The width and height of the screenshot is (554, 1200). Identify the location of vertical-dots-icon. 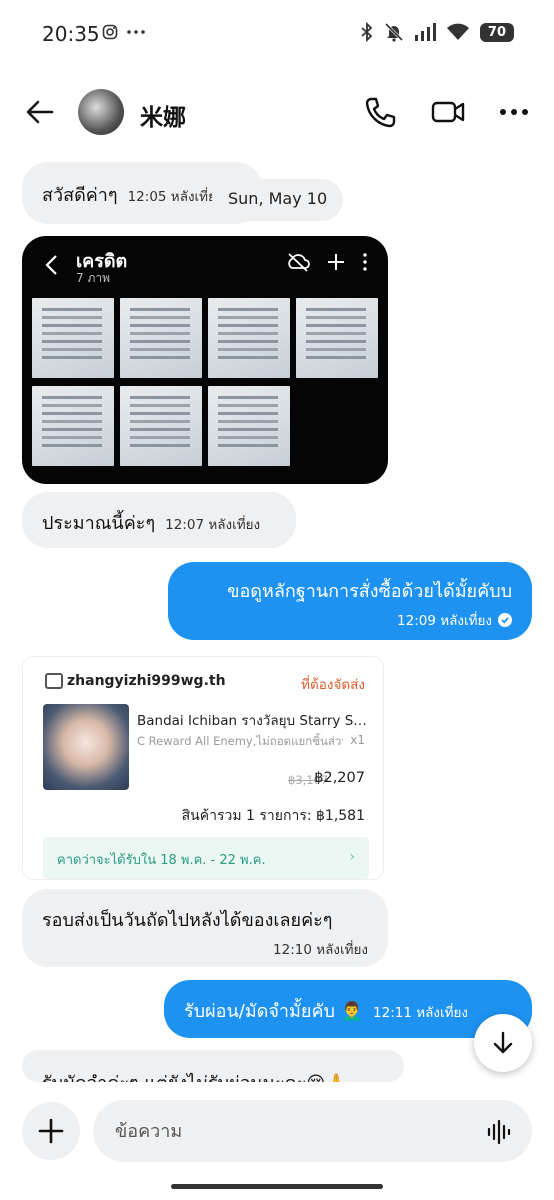
(365, 262).